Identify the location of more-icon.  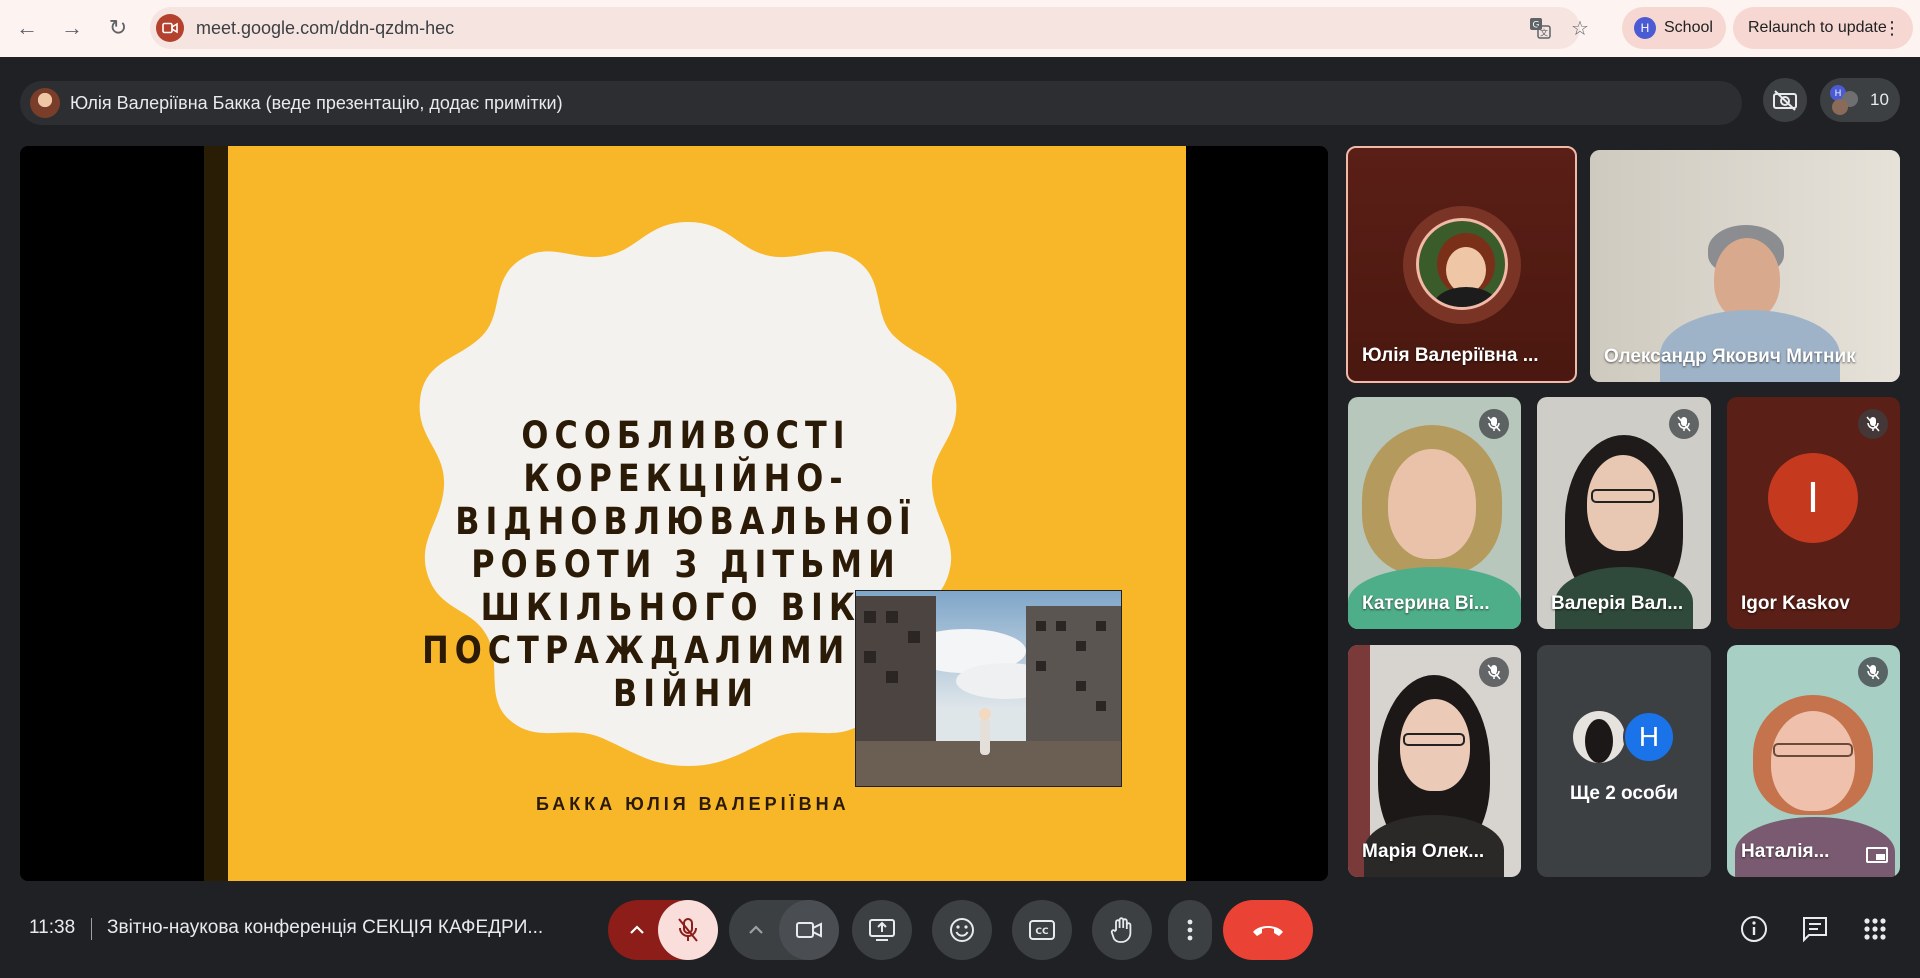
(1190, 930).